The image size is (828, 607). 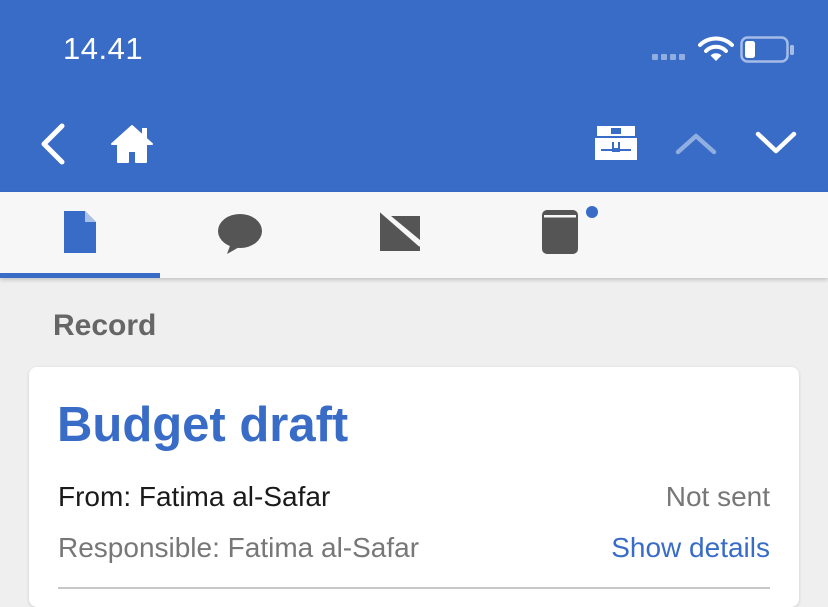 What do you see at coordinates (767, 49) in the screenshot?
I see `battery-icon` at bounding box center [767, 49].